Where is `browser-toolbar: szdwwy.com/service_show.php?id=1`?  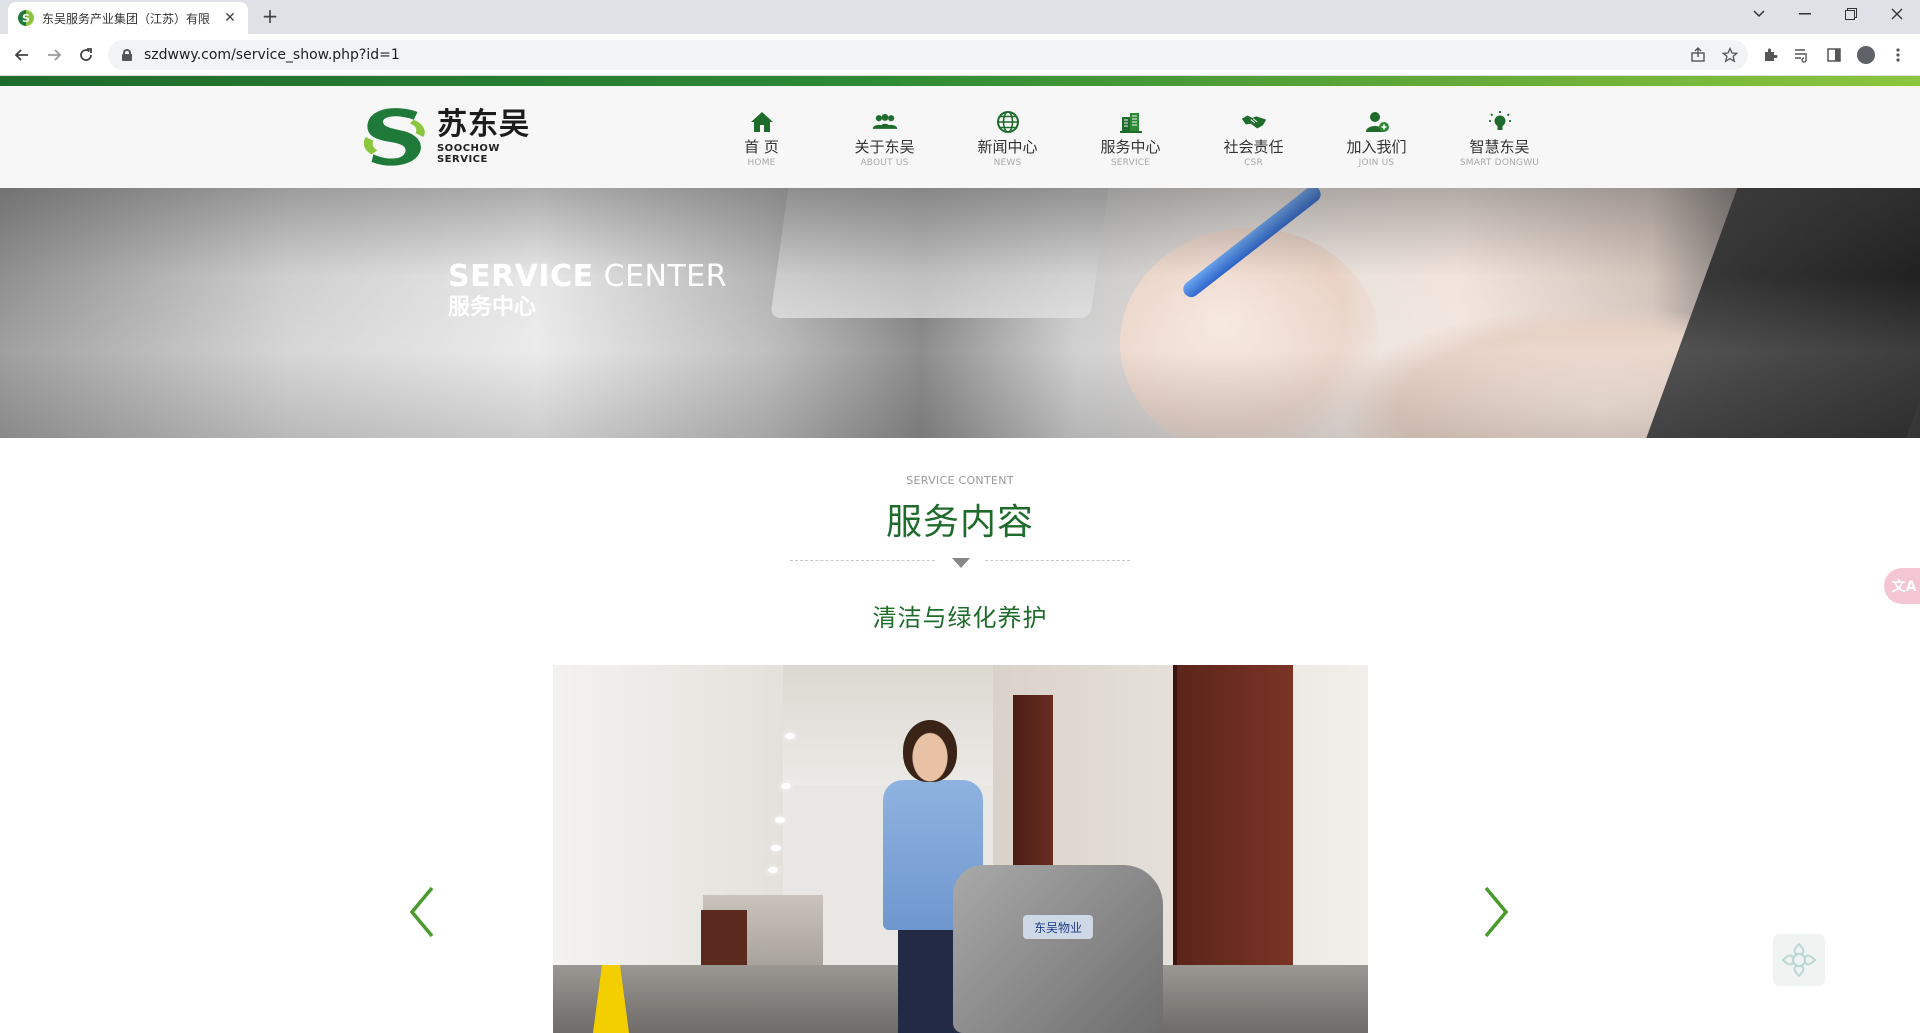
browser-toolbar: szdwwy.com/service_show.php?id=1 is located at coordinates (960, 55).